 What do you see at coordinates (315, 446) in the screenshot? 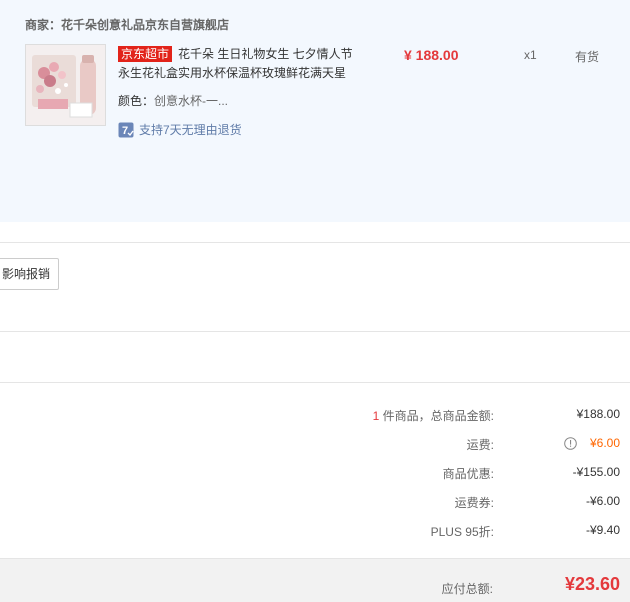
I see `summary-shipping-row: 运费: ¥6.00` at bounding box center [315, 446].